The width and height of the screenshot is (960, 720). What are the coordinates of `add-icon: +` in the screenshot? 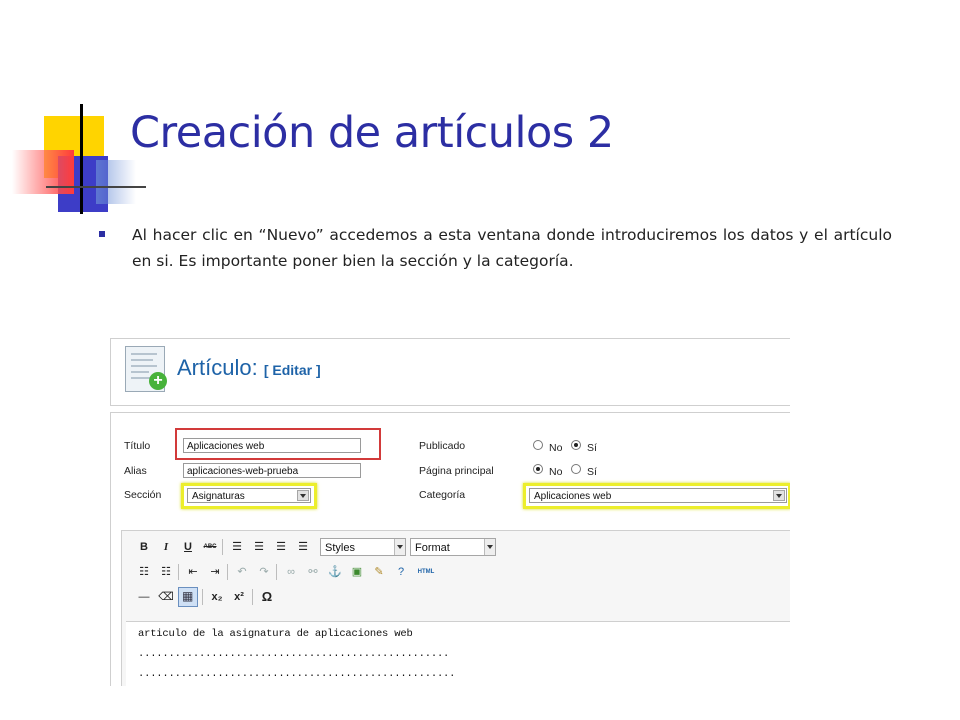 It's located at (158, 381).